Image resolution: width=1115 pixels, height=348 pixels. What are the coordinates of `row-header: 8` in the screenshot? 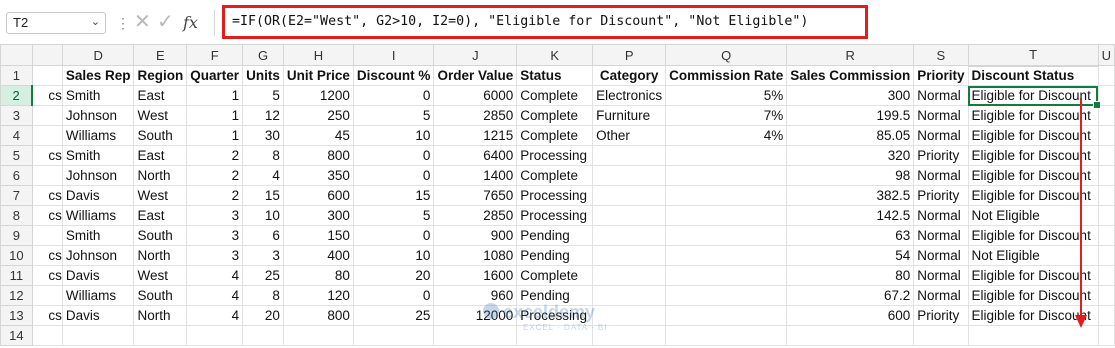 It's located at (16, 215).